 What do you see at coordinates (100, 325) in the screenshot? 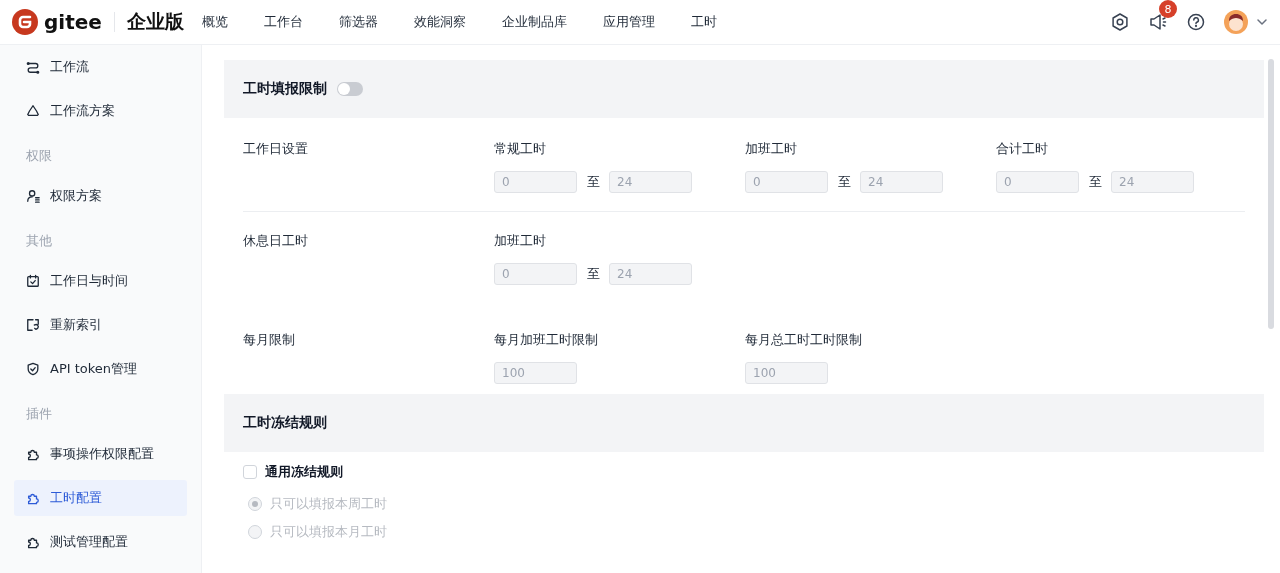
I see `sidebar-item: 重新索引` at bounding box center [100, 325].